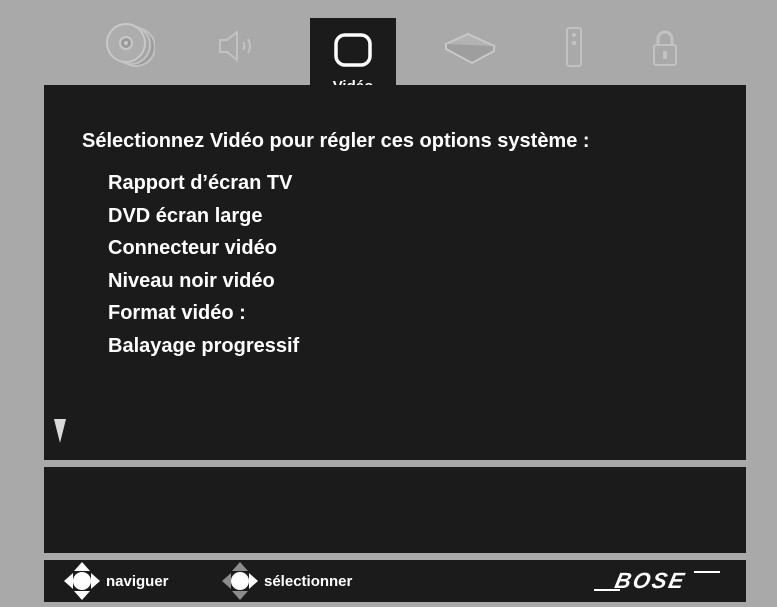 Image resolution: width=777 pixels, height=607 pixels. I want to click on scroll-down-arrow-icon, so click(60, 431).